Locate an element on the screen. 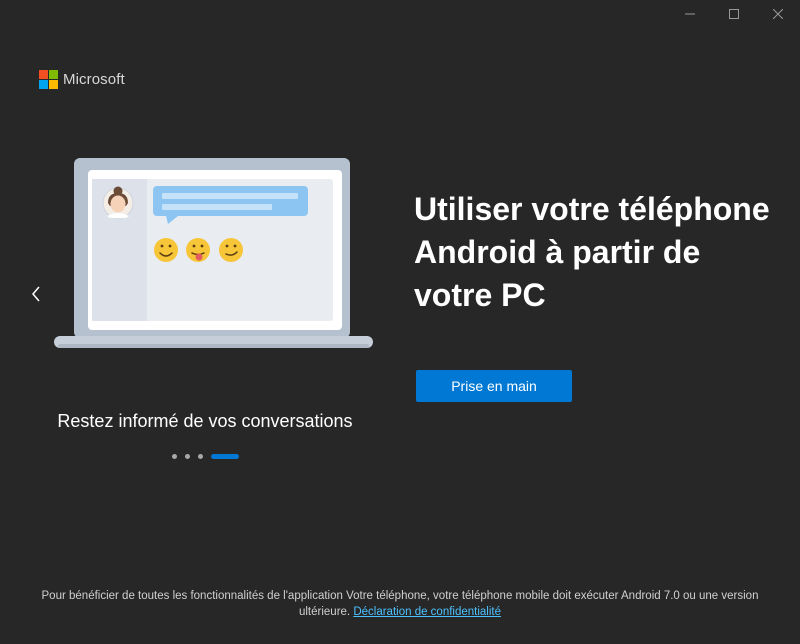  laptop-illustration is located at coordinates (213, 253).